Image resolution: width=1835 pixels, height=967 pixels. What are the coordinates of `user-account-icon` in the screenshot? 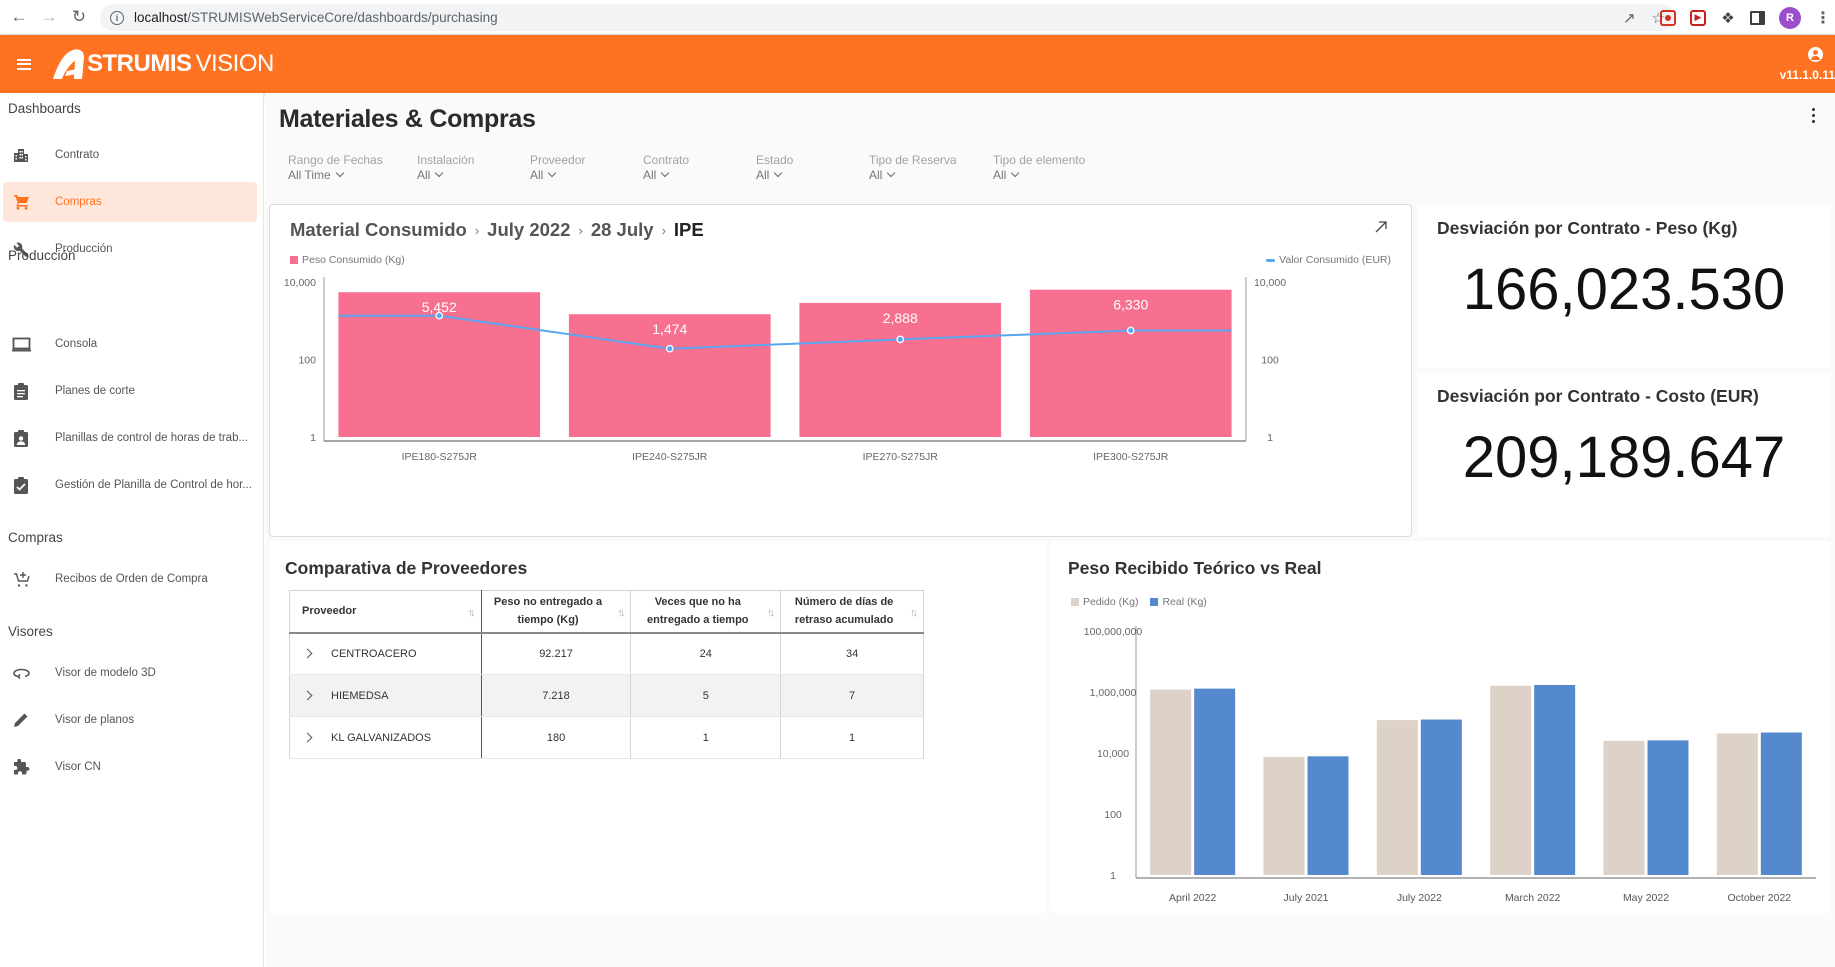 It's located at (1815, 54).